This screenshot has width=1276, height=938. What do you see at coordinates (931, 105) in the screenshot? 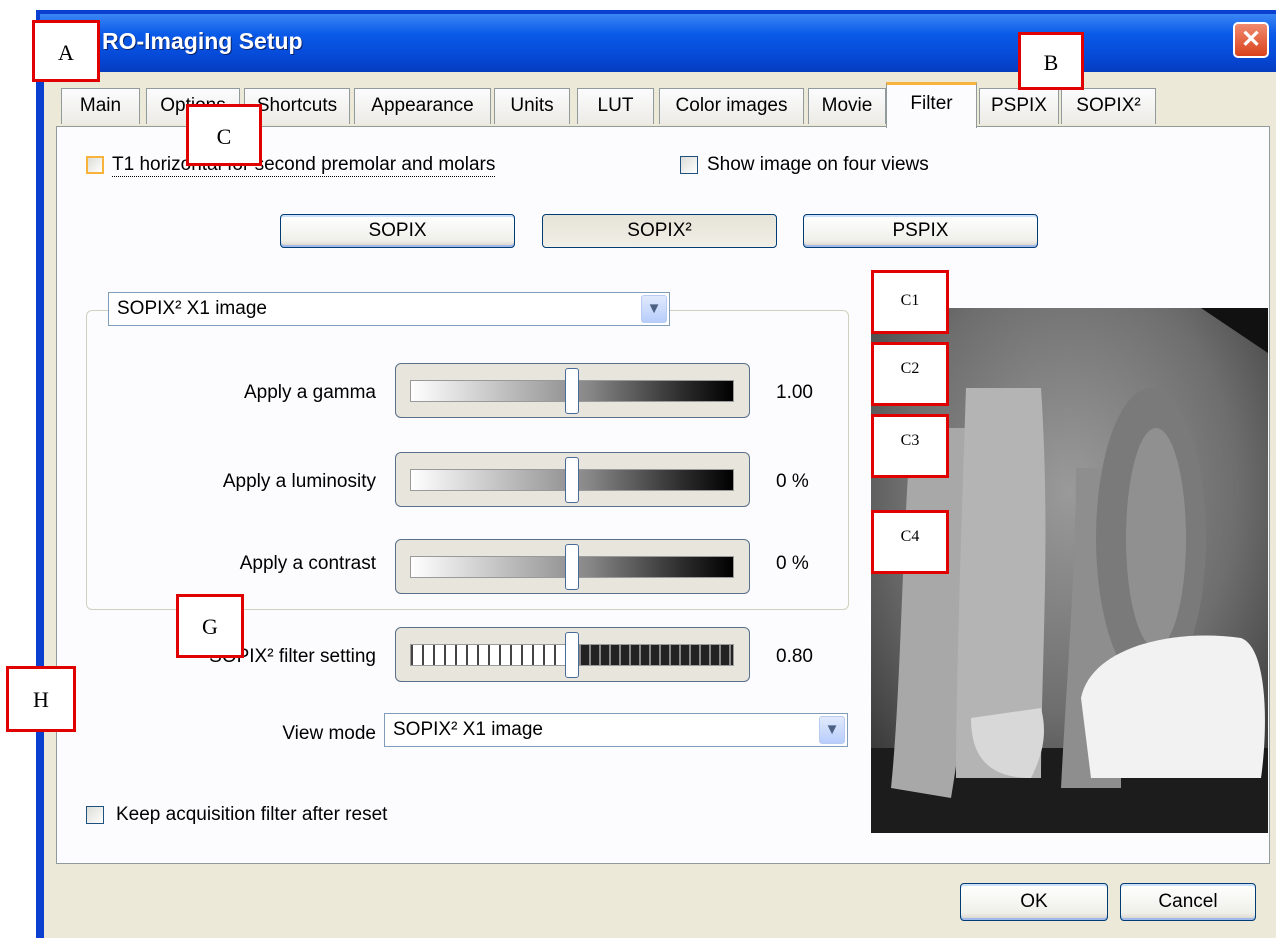
I see `tab-filter: Filter` at bounding box center [931, 105].